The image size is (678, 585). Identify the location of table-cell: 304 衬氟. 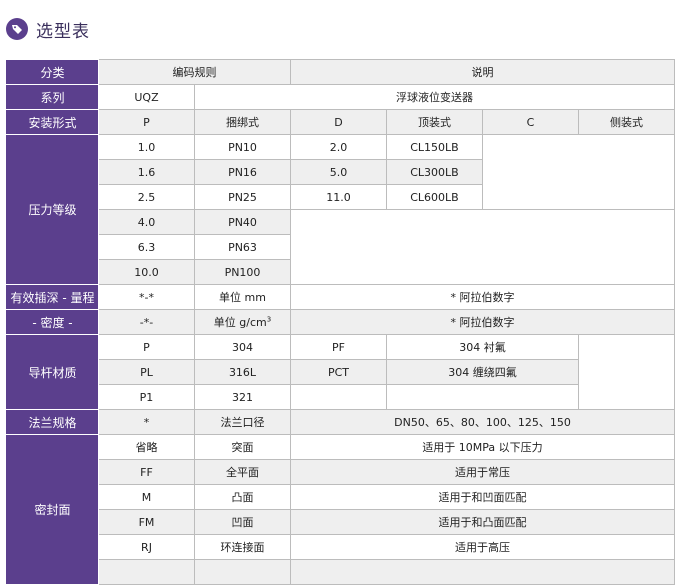
(482, 347).